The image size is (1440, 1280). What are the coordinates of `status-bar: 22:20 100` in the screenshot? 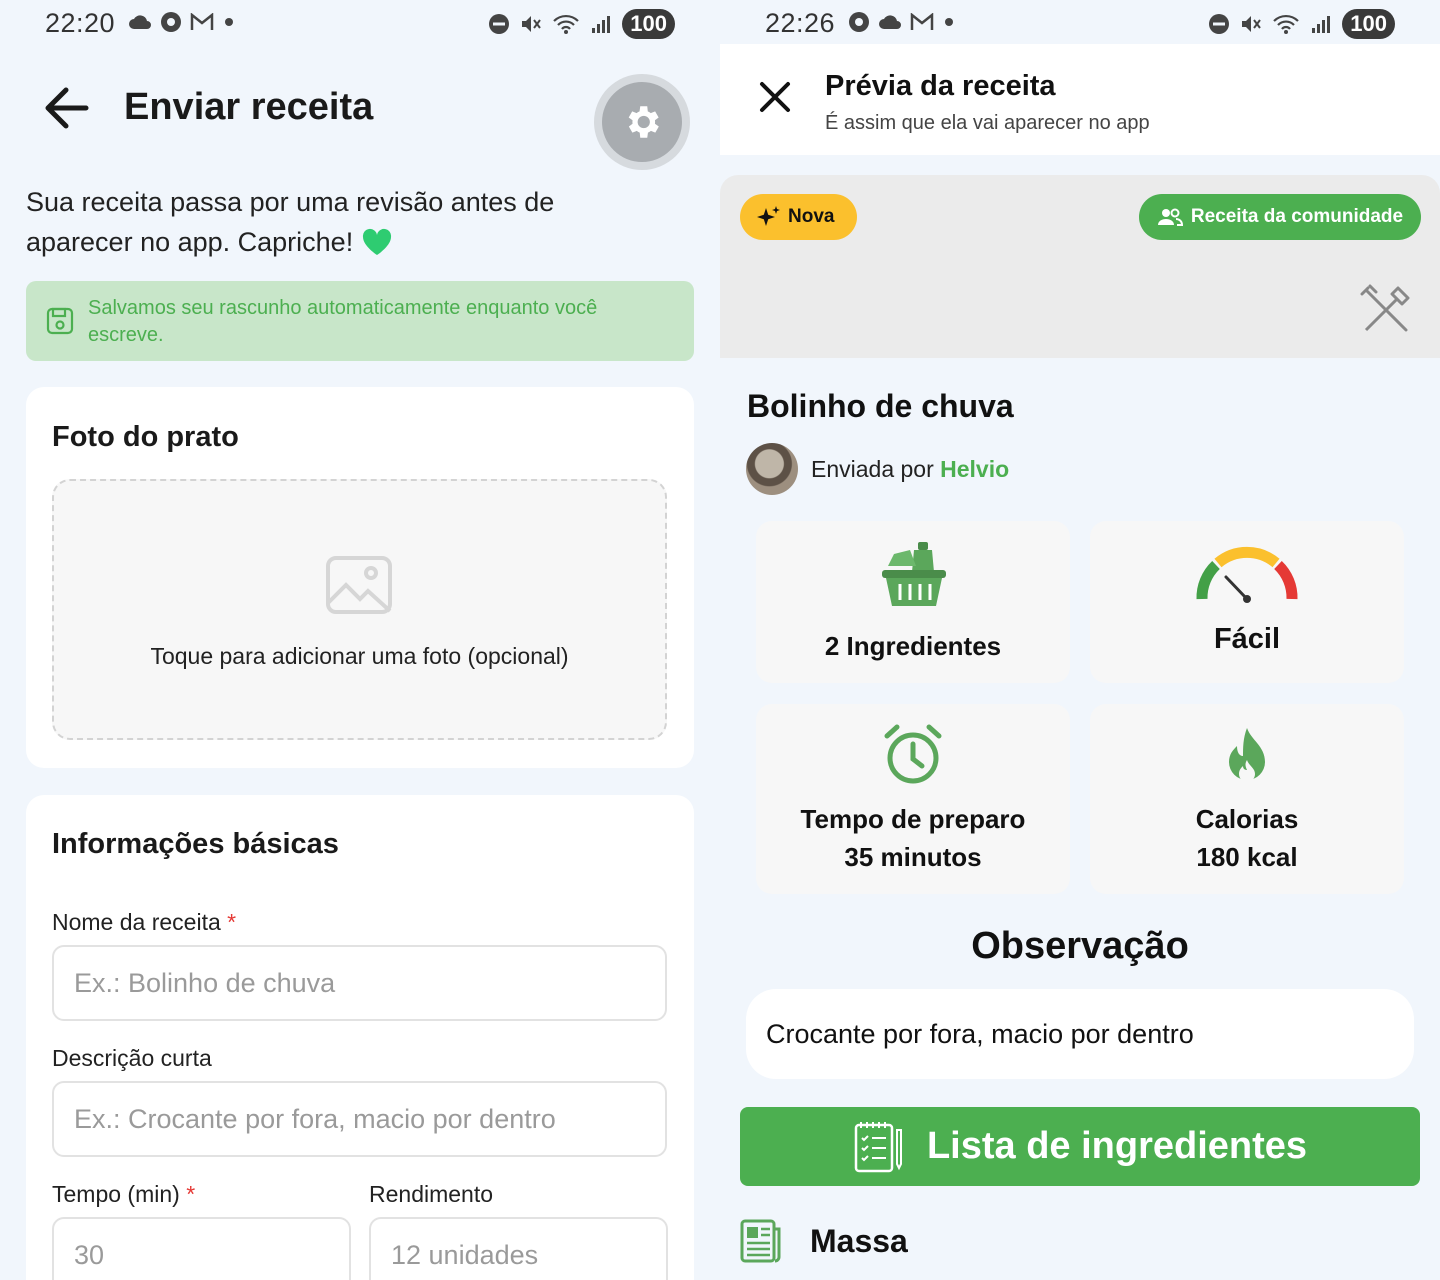 It's located at (360, 23).